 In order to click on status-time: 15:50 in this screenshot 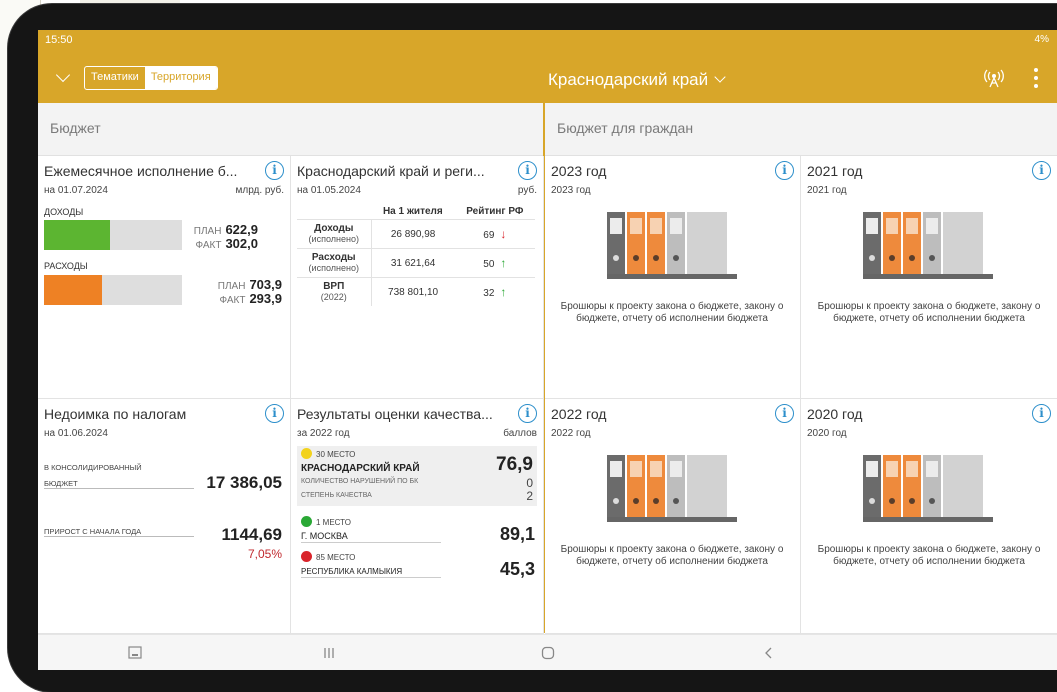, I will do `click(59, 40)`.